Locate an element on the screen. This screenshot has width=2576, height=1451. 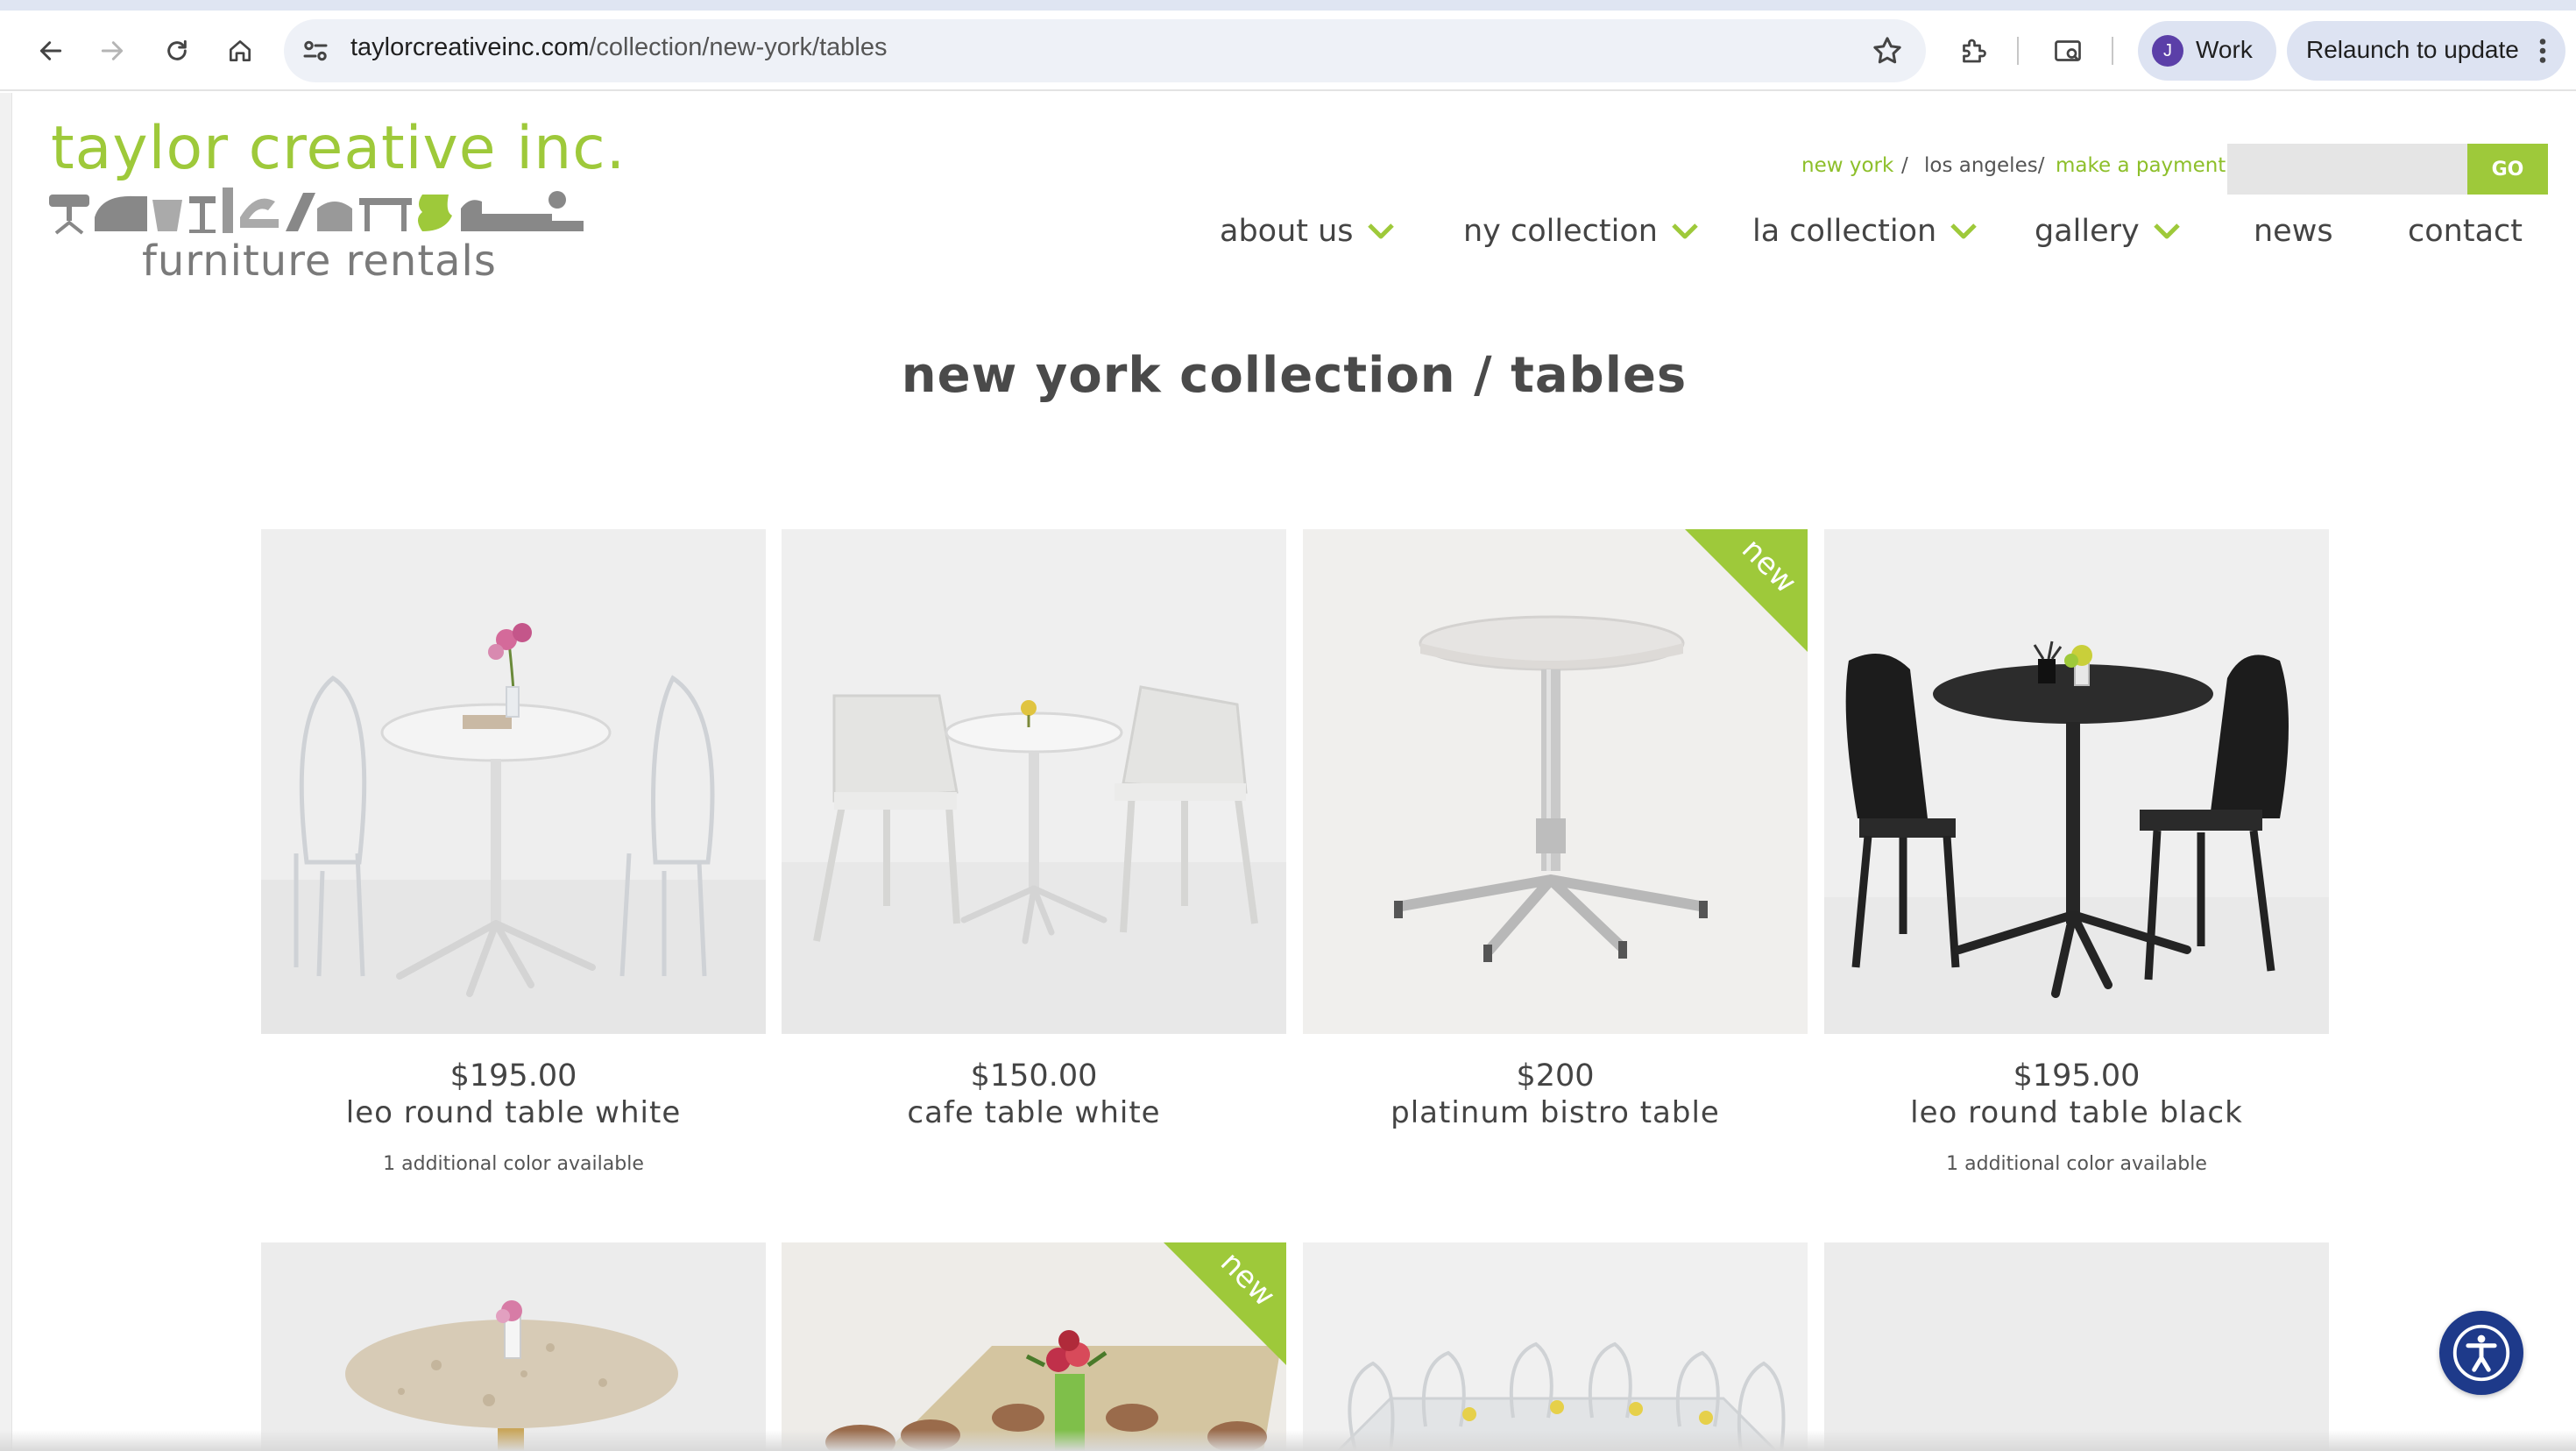
forward-icon is located at coordinates (112, 50).